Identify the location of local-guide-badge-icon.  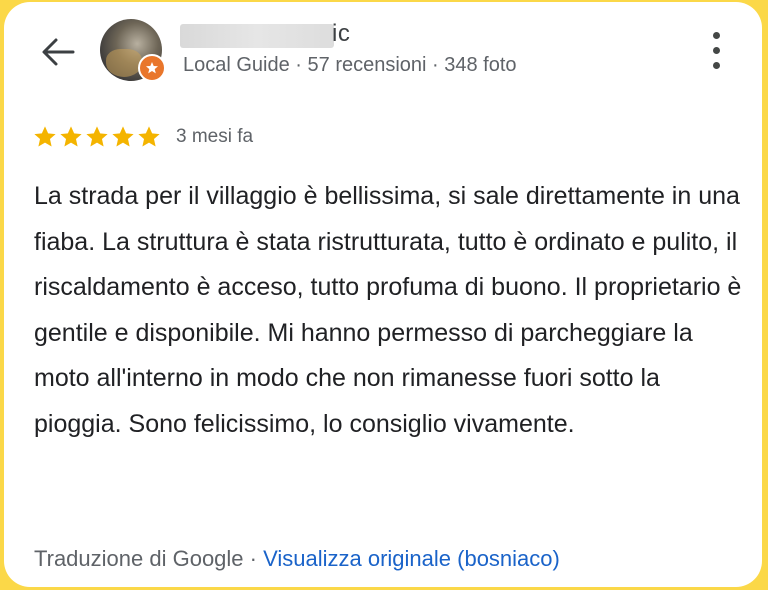
(152, 68).